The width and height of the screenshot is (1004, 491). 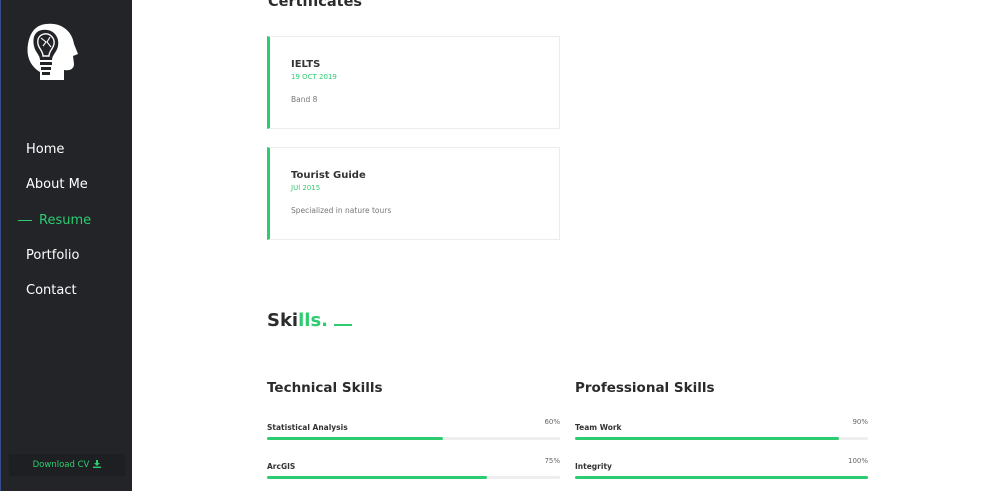 What do you see at coordinates (61, 465) in the screenshot?
I see `download-cv-label: Download CV` at bounding box center [61, 465].